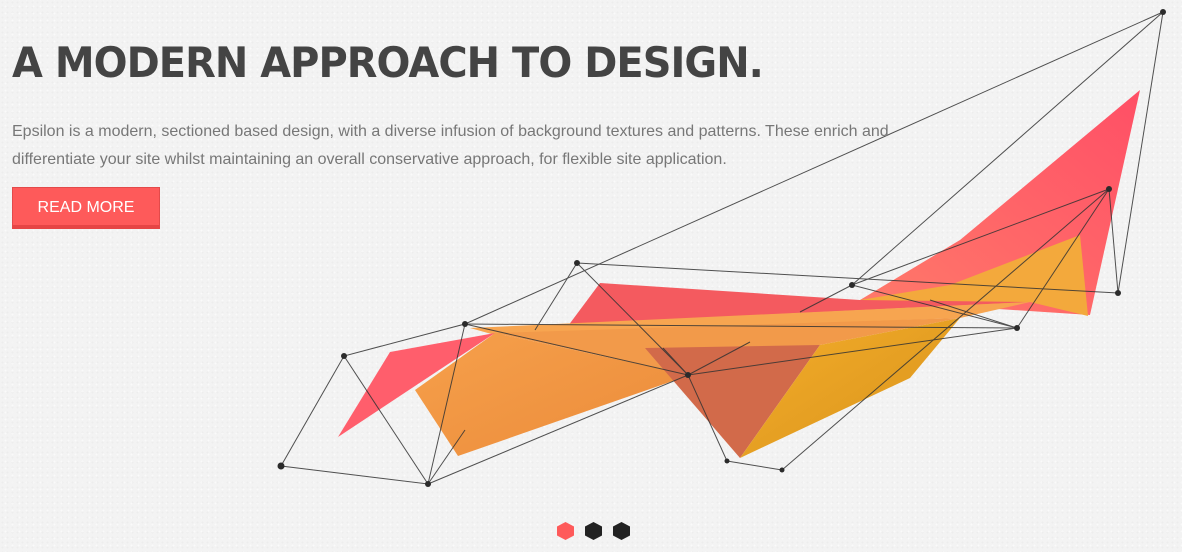 The image size is (1182, 552). I want to click on slider-pagination, so click(593, 531).